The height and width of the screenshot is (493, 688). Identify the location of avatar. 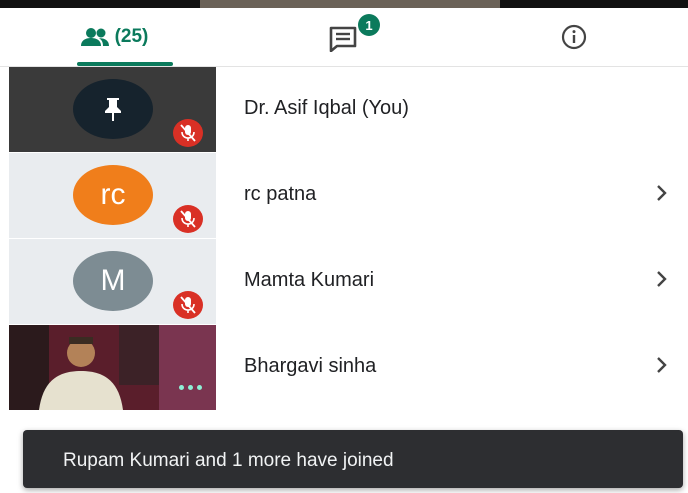
(113, 109).